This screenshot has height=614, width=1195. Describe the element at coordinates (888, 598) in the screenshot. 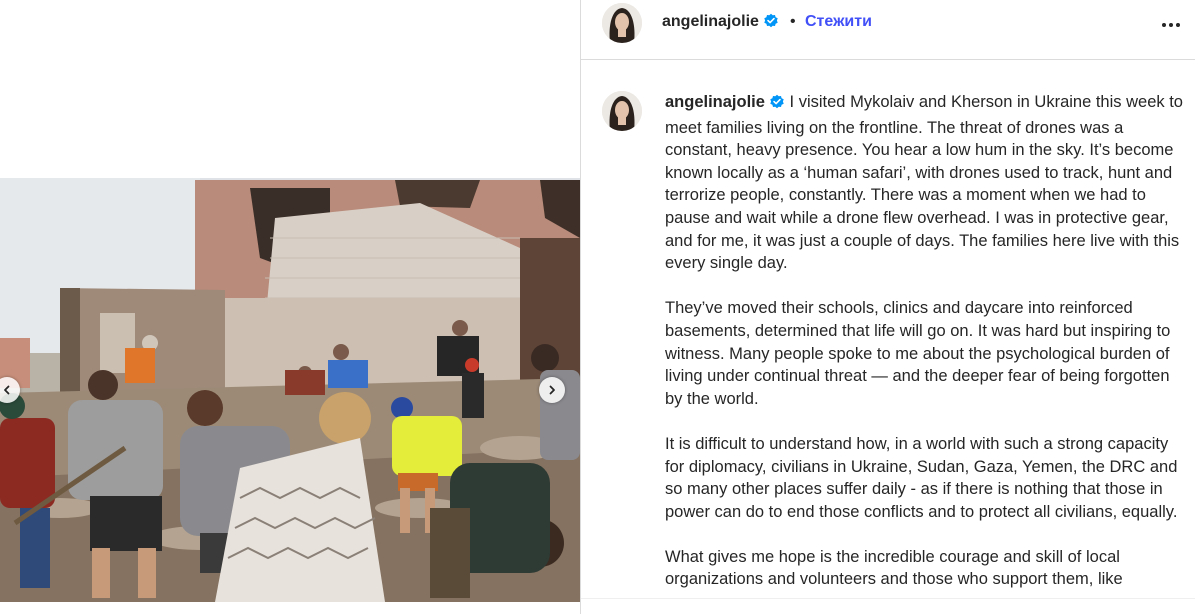

I see `caption-bottom-divider` at that location.